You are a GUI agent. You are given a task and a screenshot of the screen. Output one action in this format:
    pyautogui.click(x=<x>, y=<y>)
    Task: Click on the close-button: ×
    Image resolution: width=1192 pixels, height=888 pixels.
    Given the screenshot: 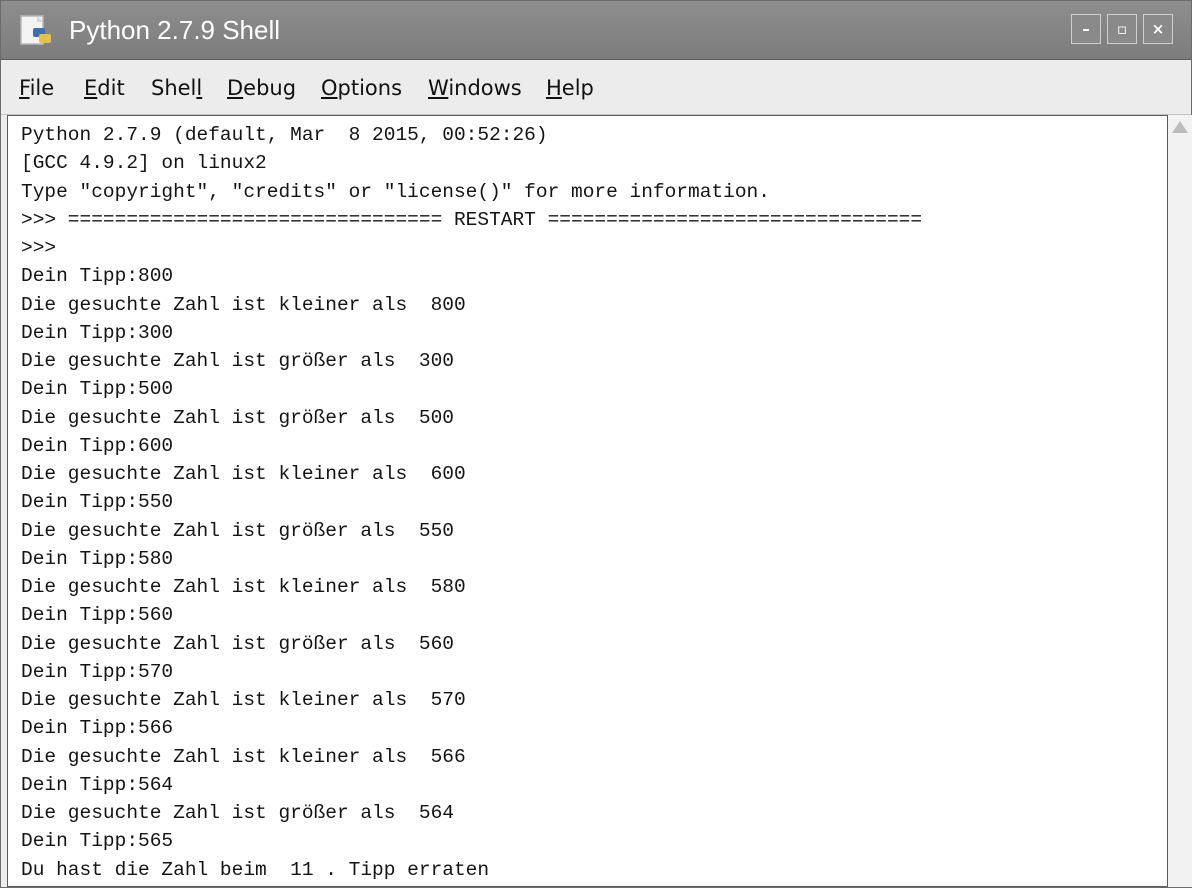 What is the action you would take?
    pyautogui.click(x=1158, y=29)
    